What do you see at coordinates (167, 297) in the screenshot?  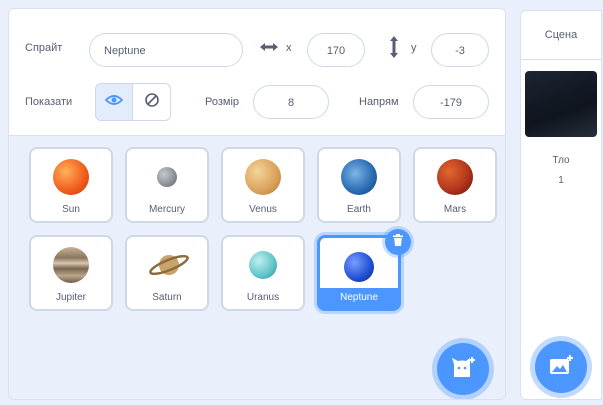 I see `sprite-name: Saturn` at bounding box center [167, 297].